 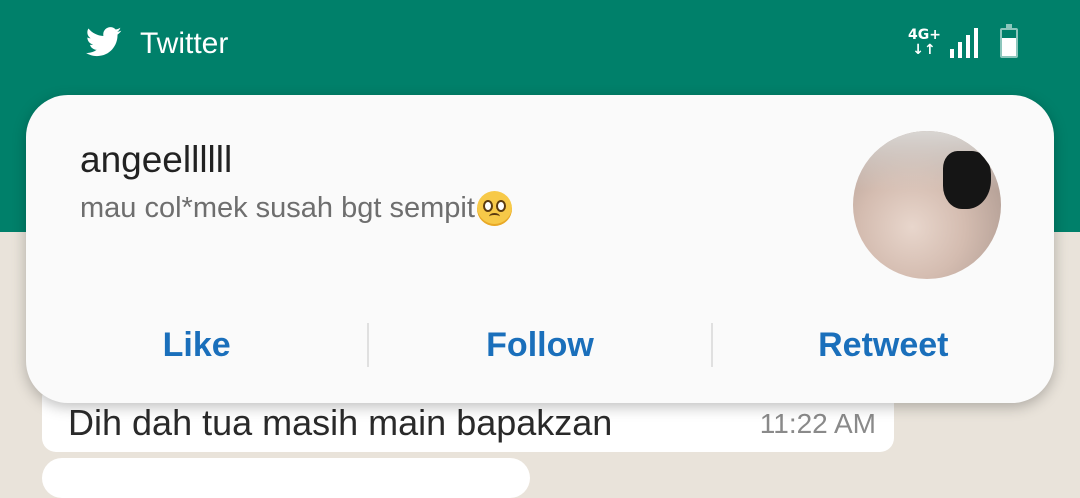 I want to click on notification-message: mau col*mek susah bgt sempit, so click(x=296, y=208).